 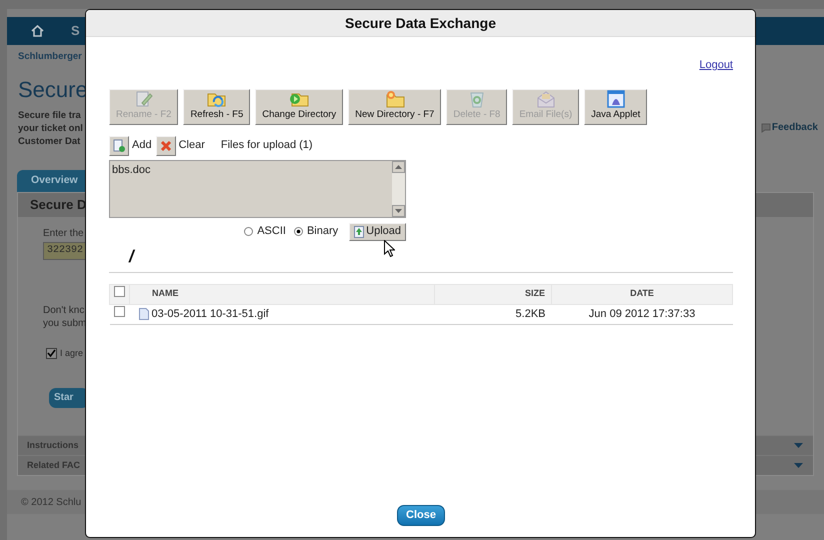 I want to click on dialog-title: Secure Data Exchange, so click(x=420, y=23).